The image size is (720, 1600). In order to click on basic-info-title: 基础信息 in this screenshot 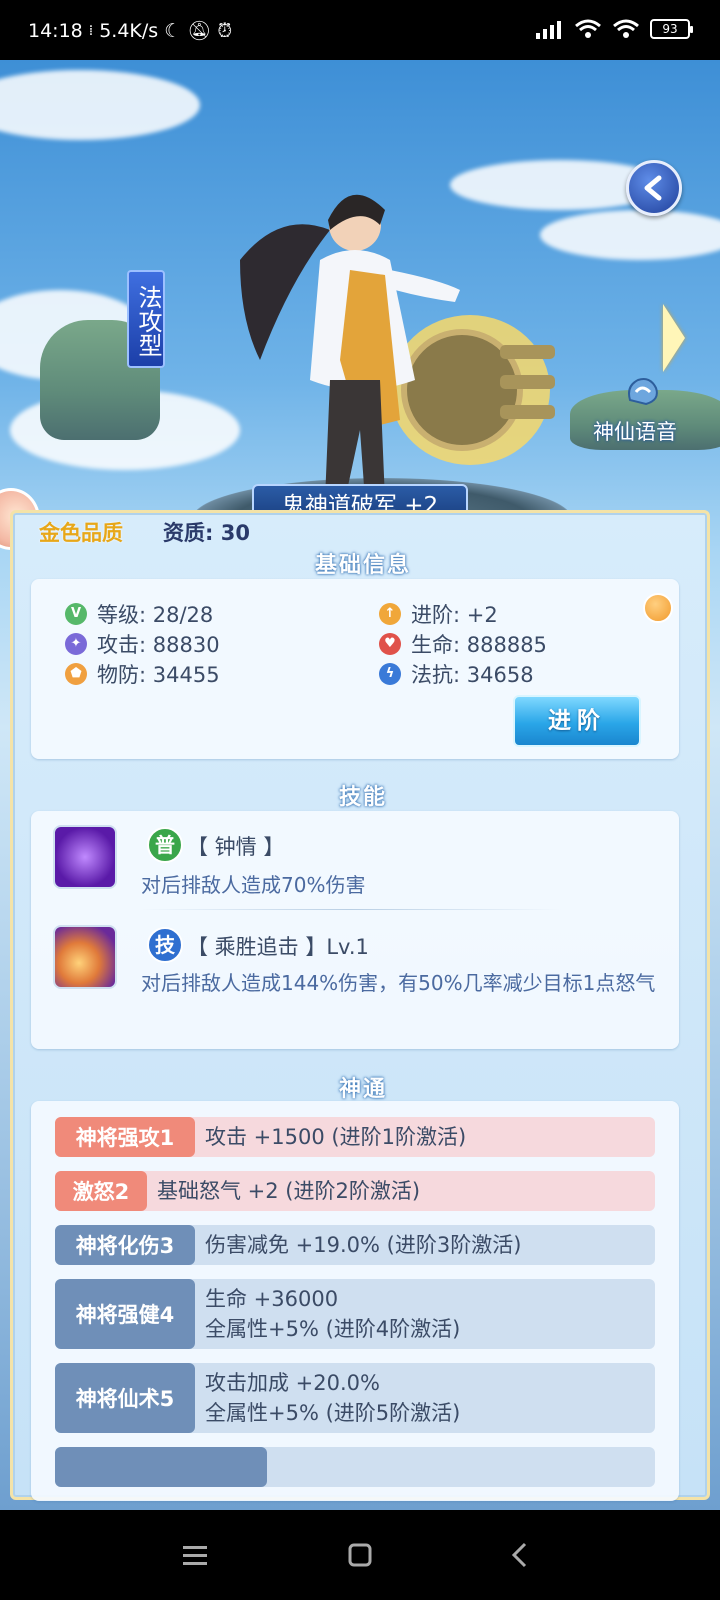, I will do `click(363, 563)`.